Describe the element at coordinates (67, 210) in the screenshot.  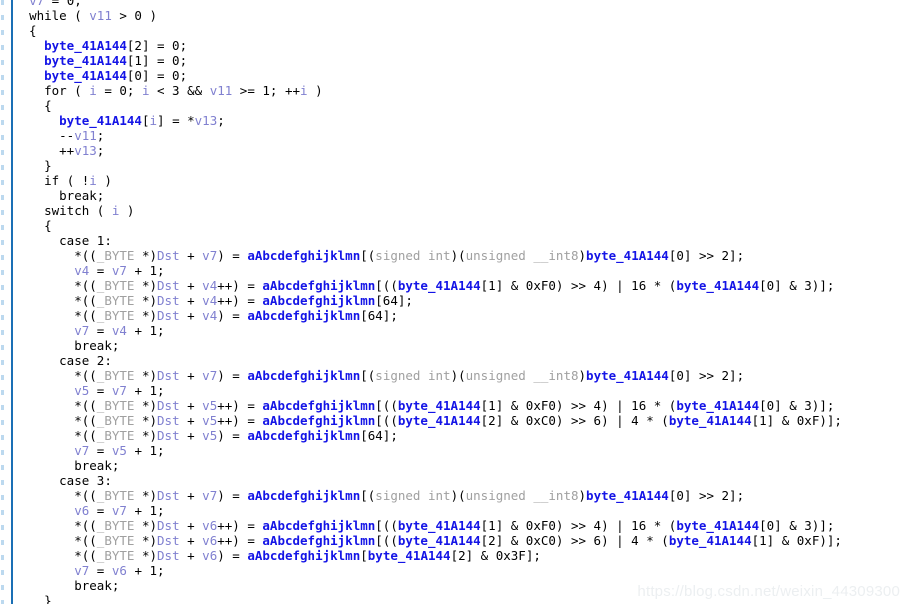
I see `code-token-kw: switch` at that location.